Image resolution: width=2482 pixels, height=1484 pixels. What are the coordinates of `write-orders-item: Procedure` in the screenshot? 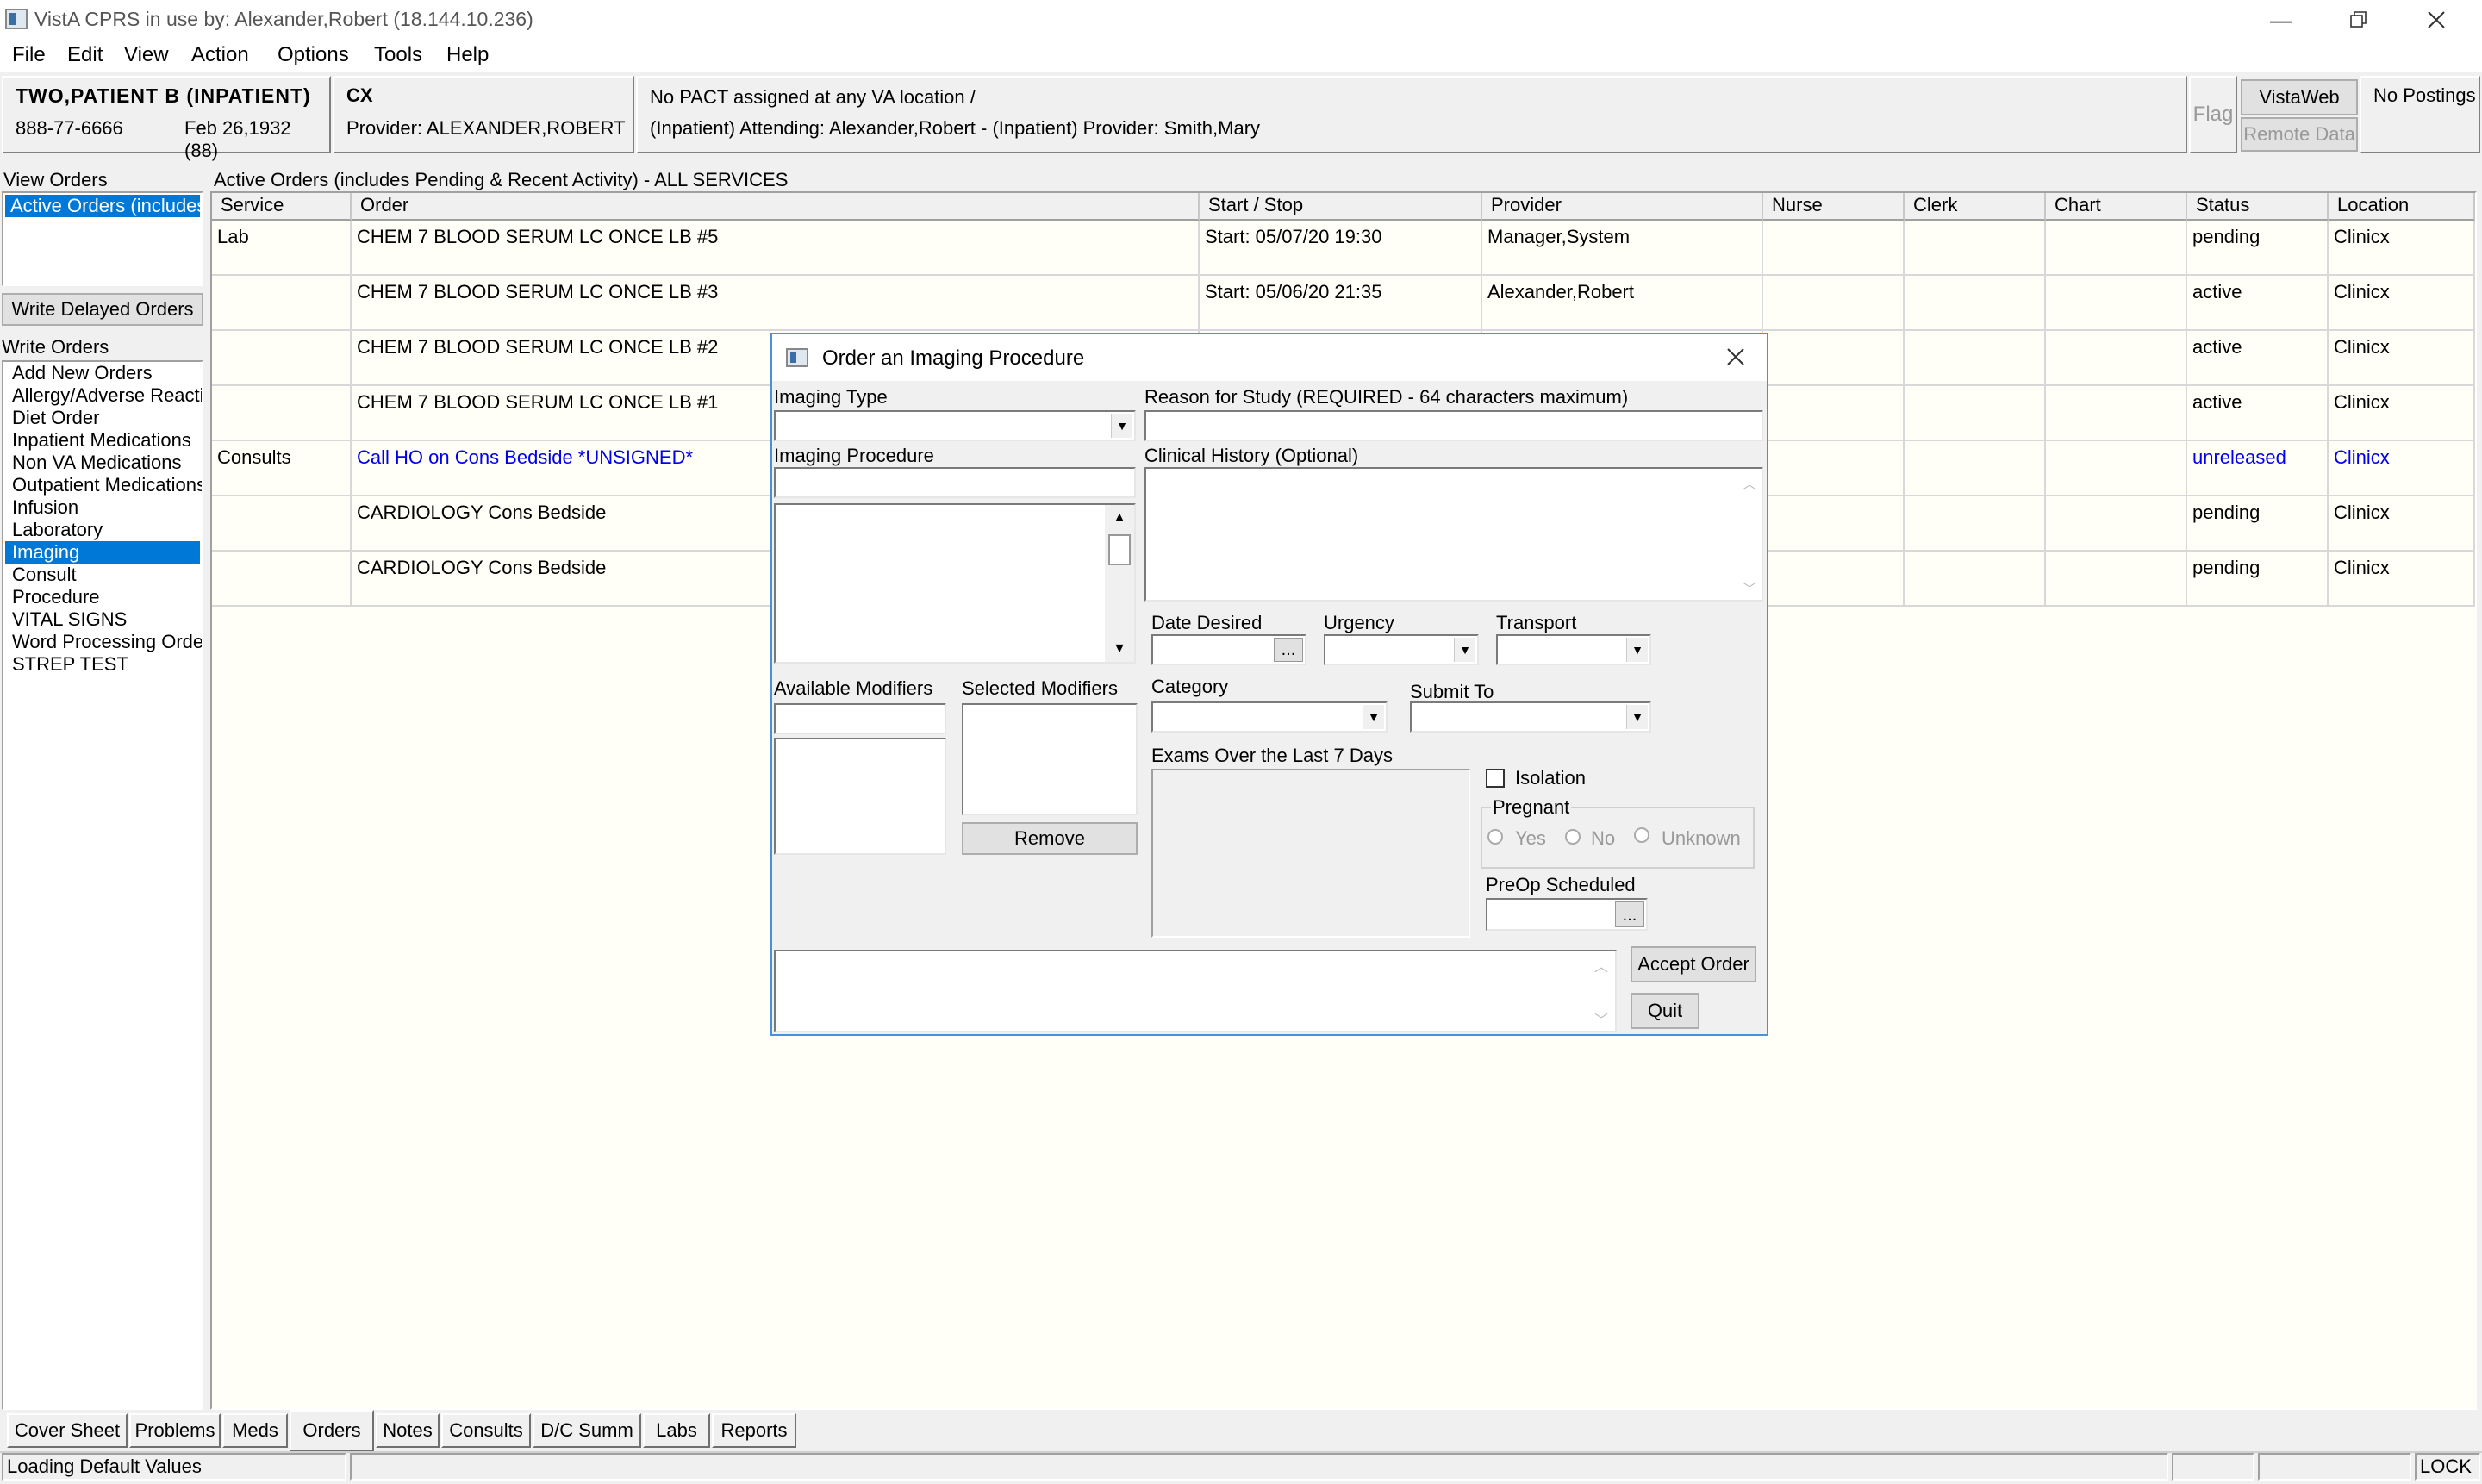 It's located at (56, 597).